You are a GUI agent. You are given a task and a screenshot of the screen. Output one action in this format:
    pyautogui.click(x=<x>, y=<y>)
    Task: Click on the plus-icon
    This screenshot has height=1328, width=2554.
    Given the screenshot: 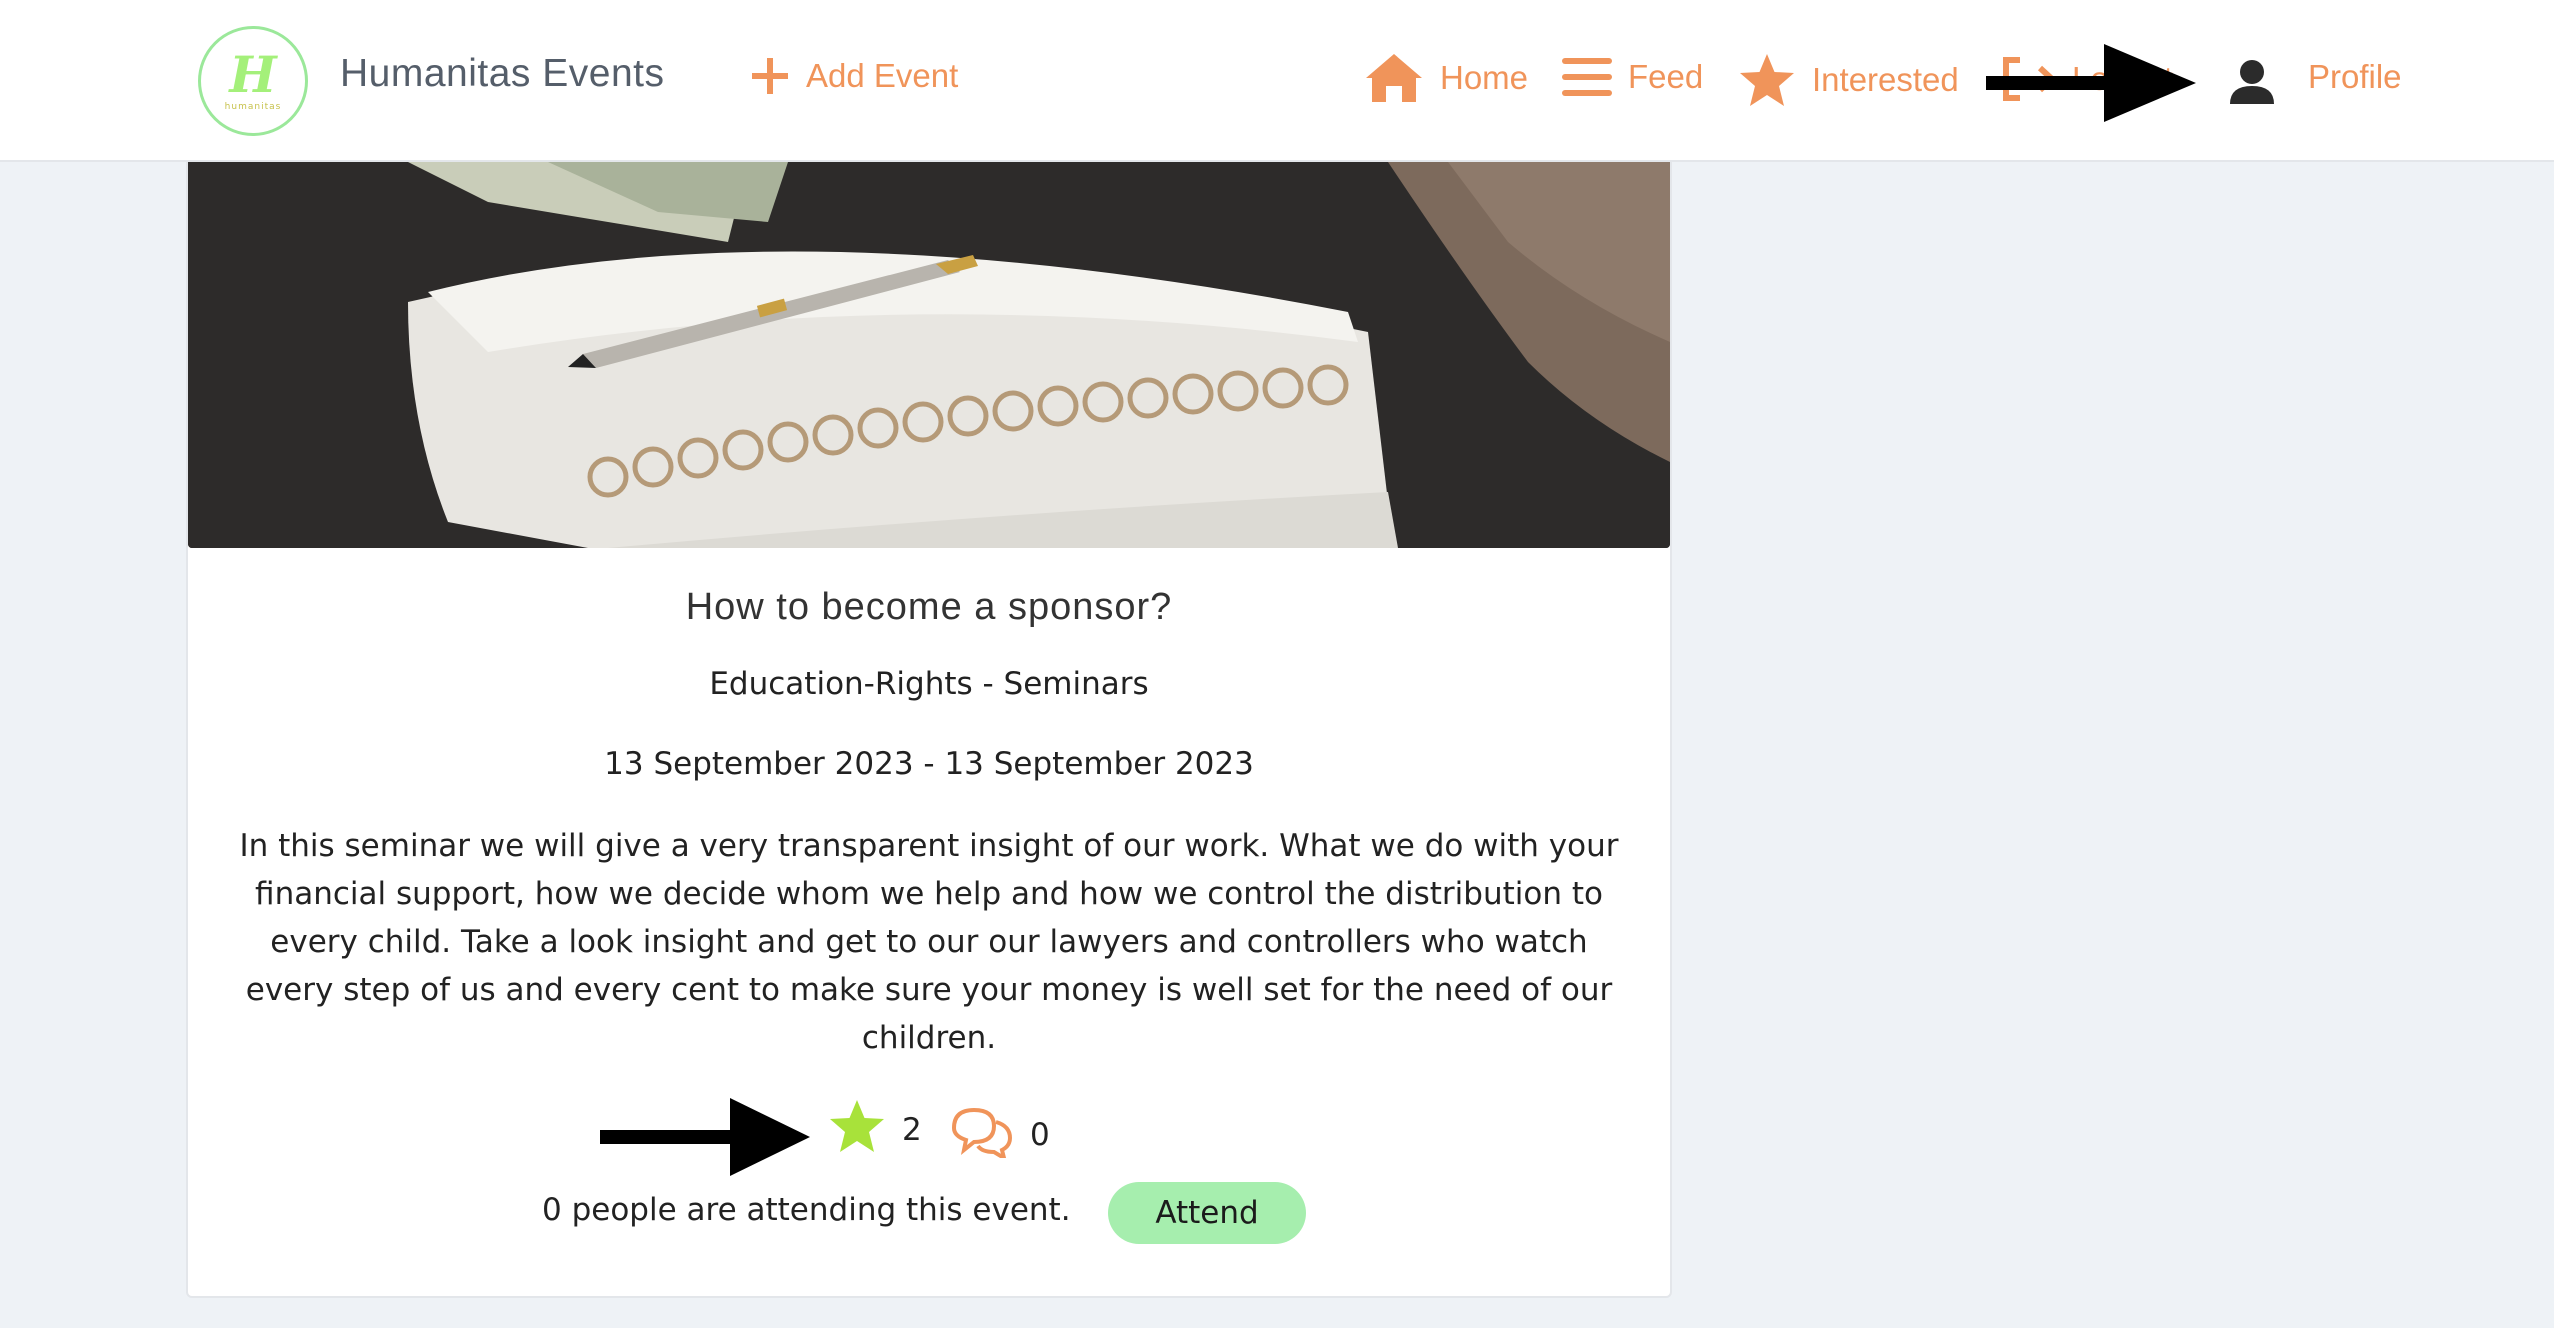 What is the action you would take?
    pyautogui.click(x=770, y=76)
    